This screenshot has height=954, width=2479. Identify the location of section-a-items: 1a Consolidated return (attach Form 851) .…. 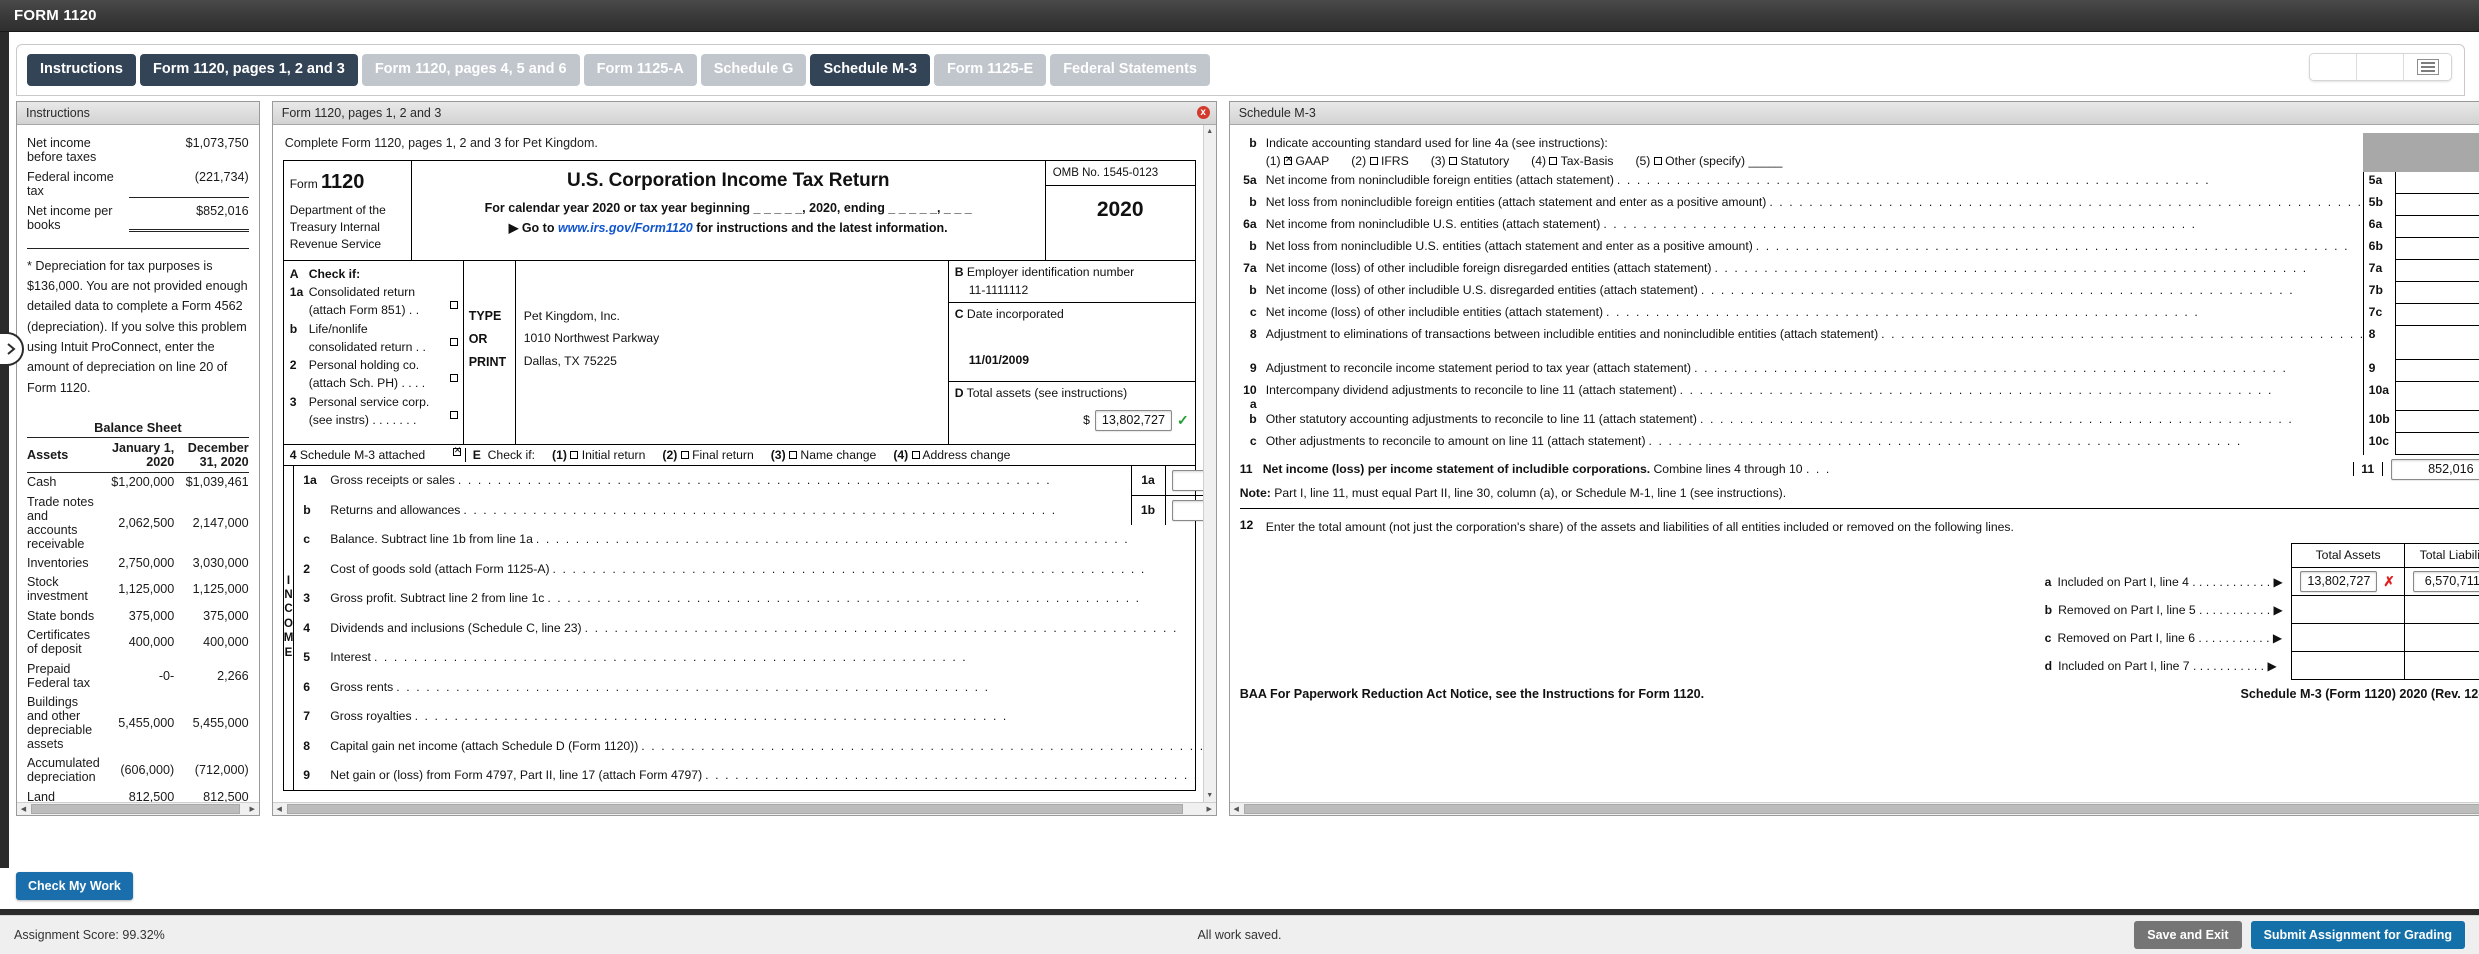
(374, 356).